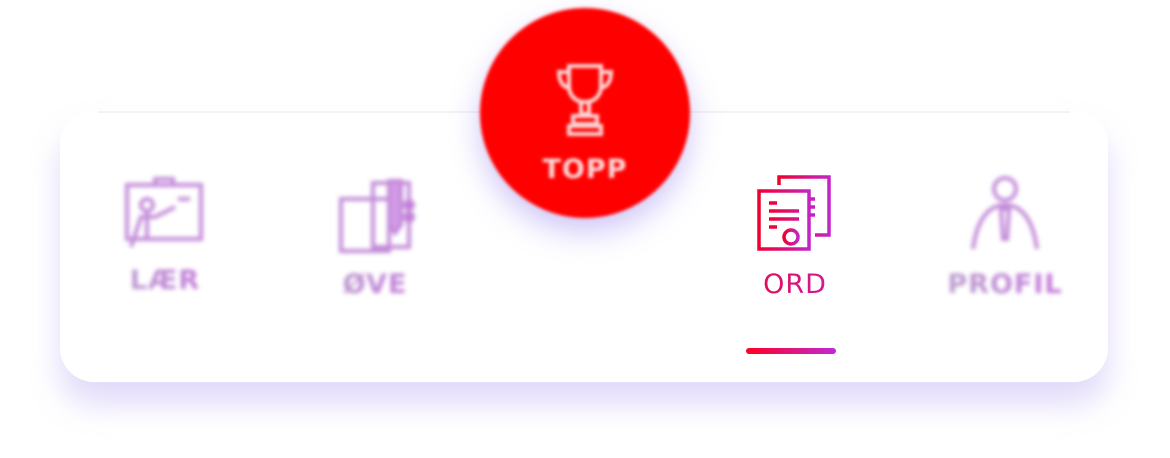 The width and height of the screenshot is (1170, 458). I want to click on topp-label: TOPP, so click(585, 169).